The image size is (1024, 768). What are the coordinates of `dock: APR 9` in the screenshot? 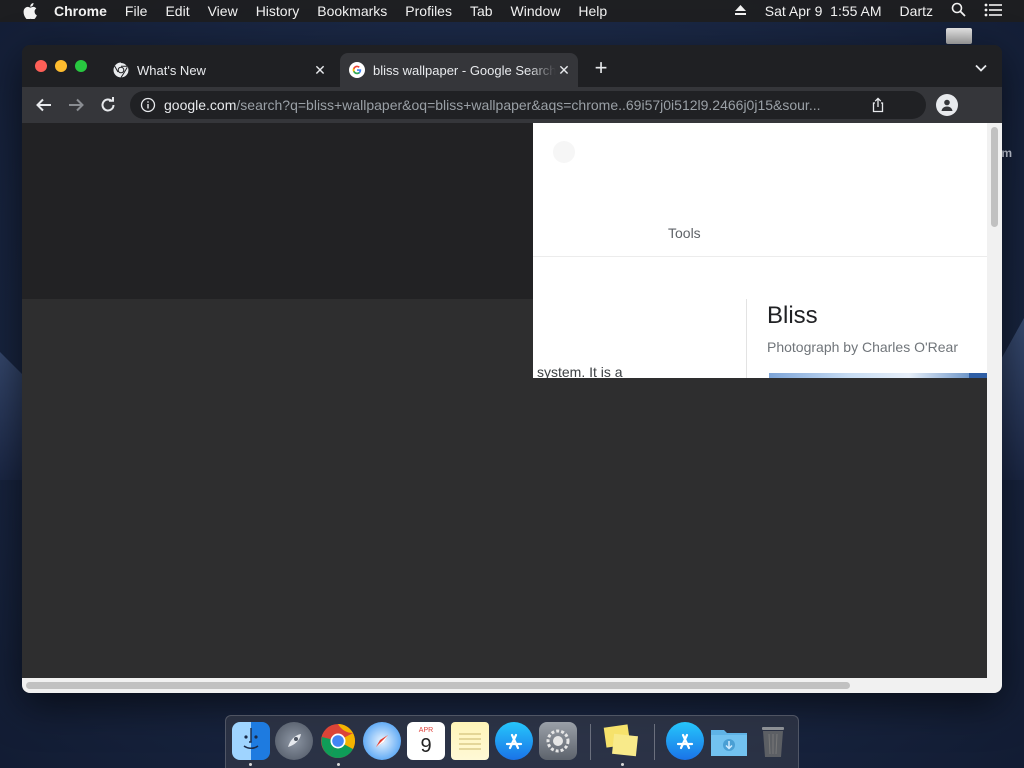 It's located at (512, 741).